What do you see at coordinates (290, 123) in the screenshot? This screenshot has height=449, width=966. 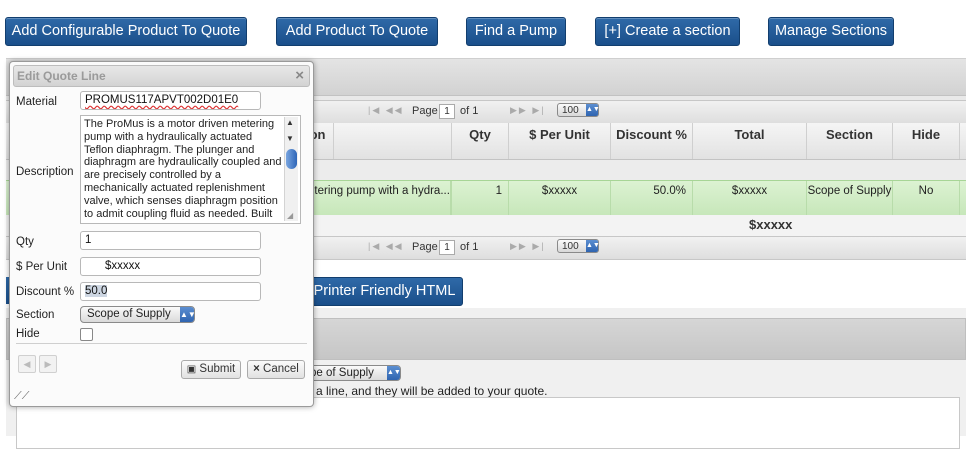 I see `scroll-up-icon: ▲` at bounding box center [290, 123].